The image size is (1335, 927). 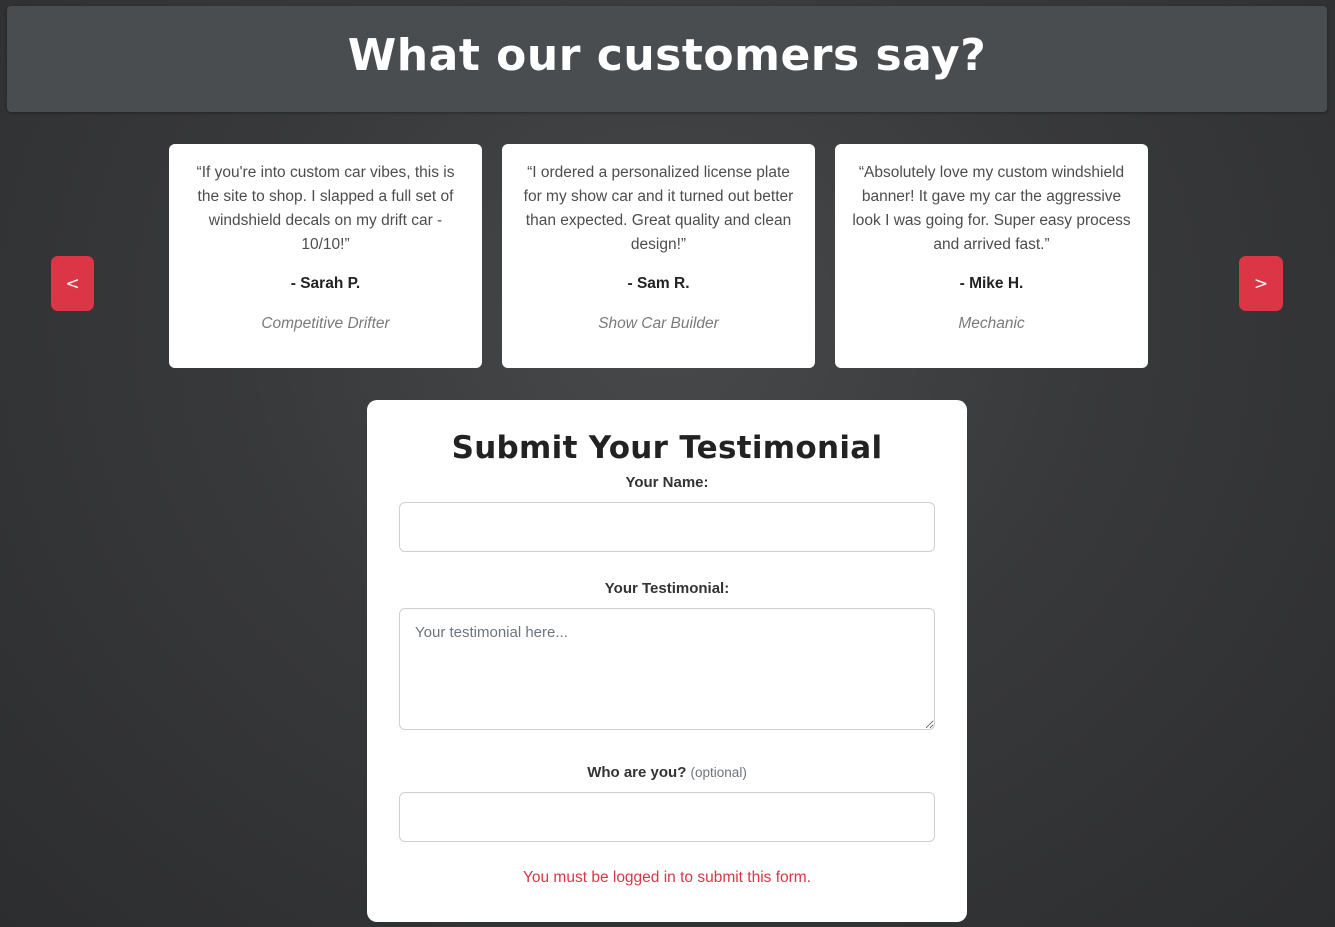 What do you see at coordinates (718, 772) in the screenshot?
I see `optional-hint: (optional)` at bounding box center [718, 772].